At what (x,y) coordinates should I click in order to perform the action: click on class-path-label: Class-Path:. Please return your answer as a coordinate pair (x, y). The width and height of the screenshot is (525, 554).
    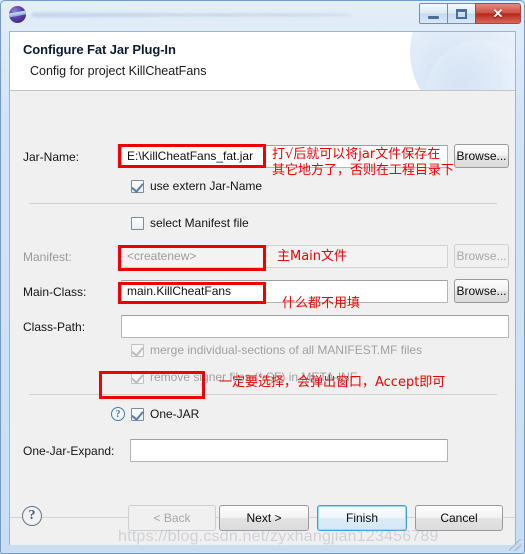
    Looking at the image, I should click on (54, 327).